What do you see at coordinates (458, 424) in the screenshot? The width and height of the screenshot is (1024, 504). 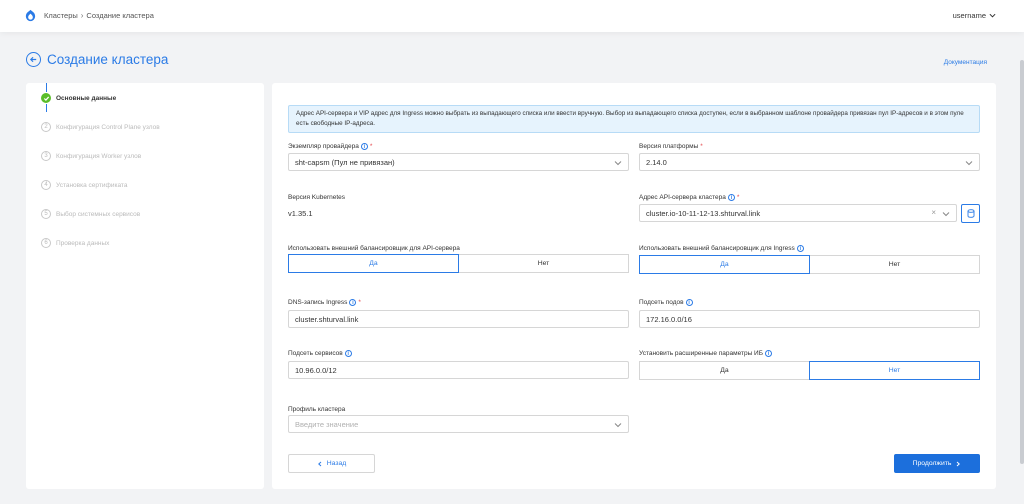 I see `cluster-profile-select: Введите значение` at bounding box center [458, 424].